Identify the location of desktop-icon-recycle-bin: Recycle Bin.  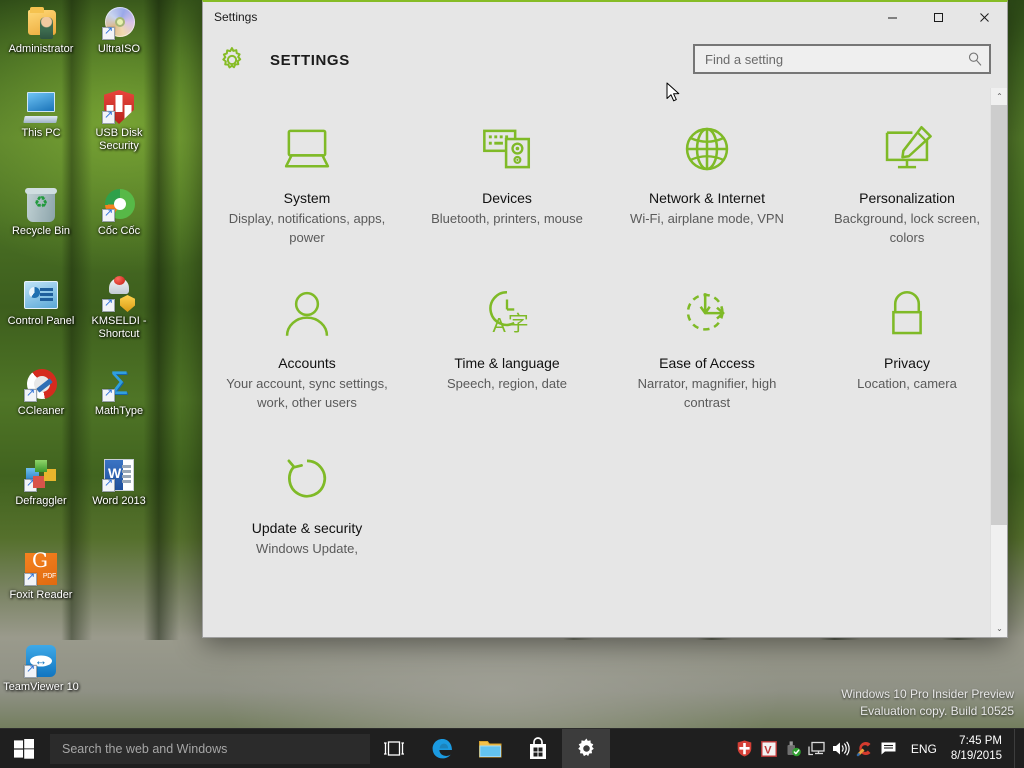
(41, 213).